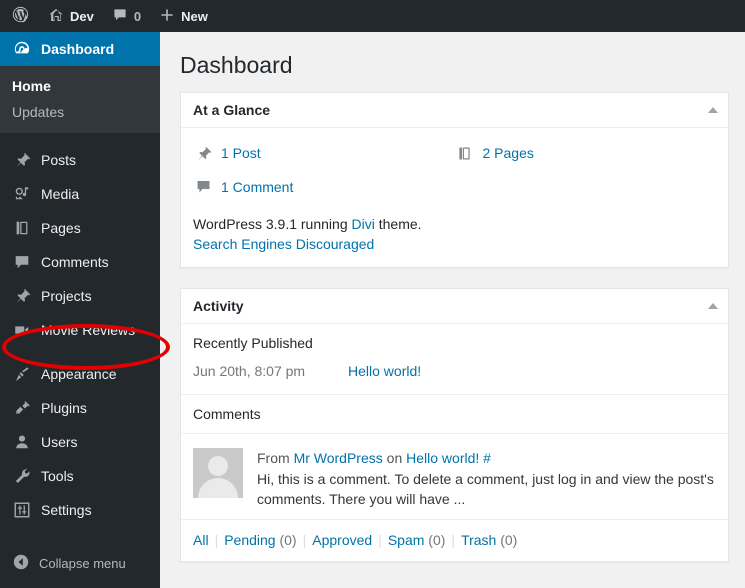  What do you see at coordinates (272, 224) in the screenshot?
I see `version-prefix: WordPress 3.9.1 running` at bounding box center [272, 224].